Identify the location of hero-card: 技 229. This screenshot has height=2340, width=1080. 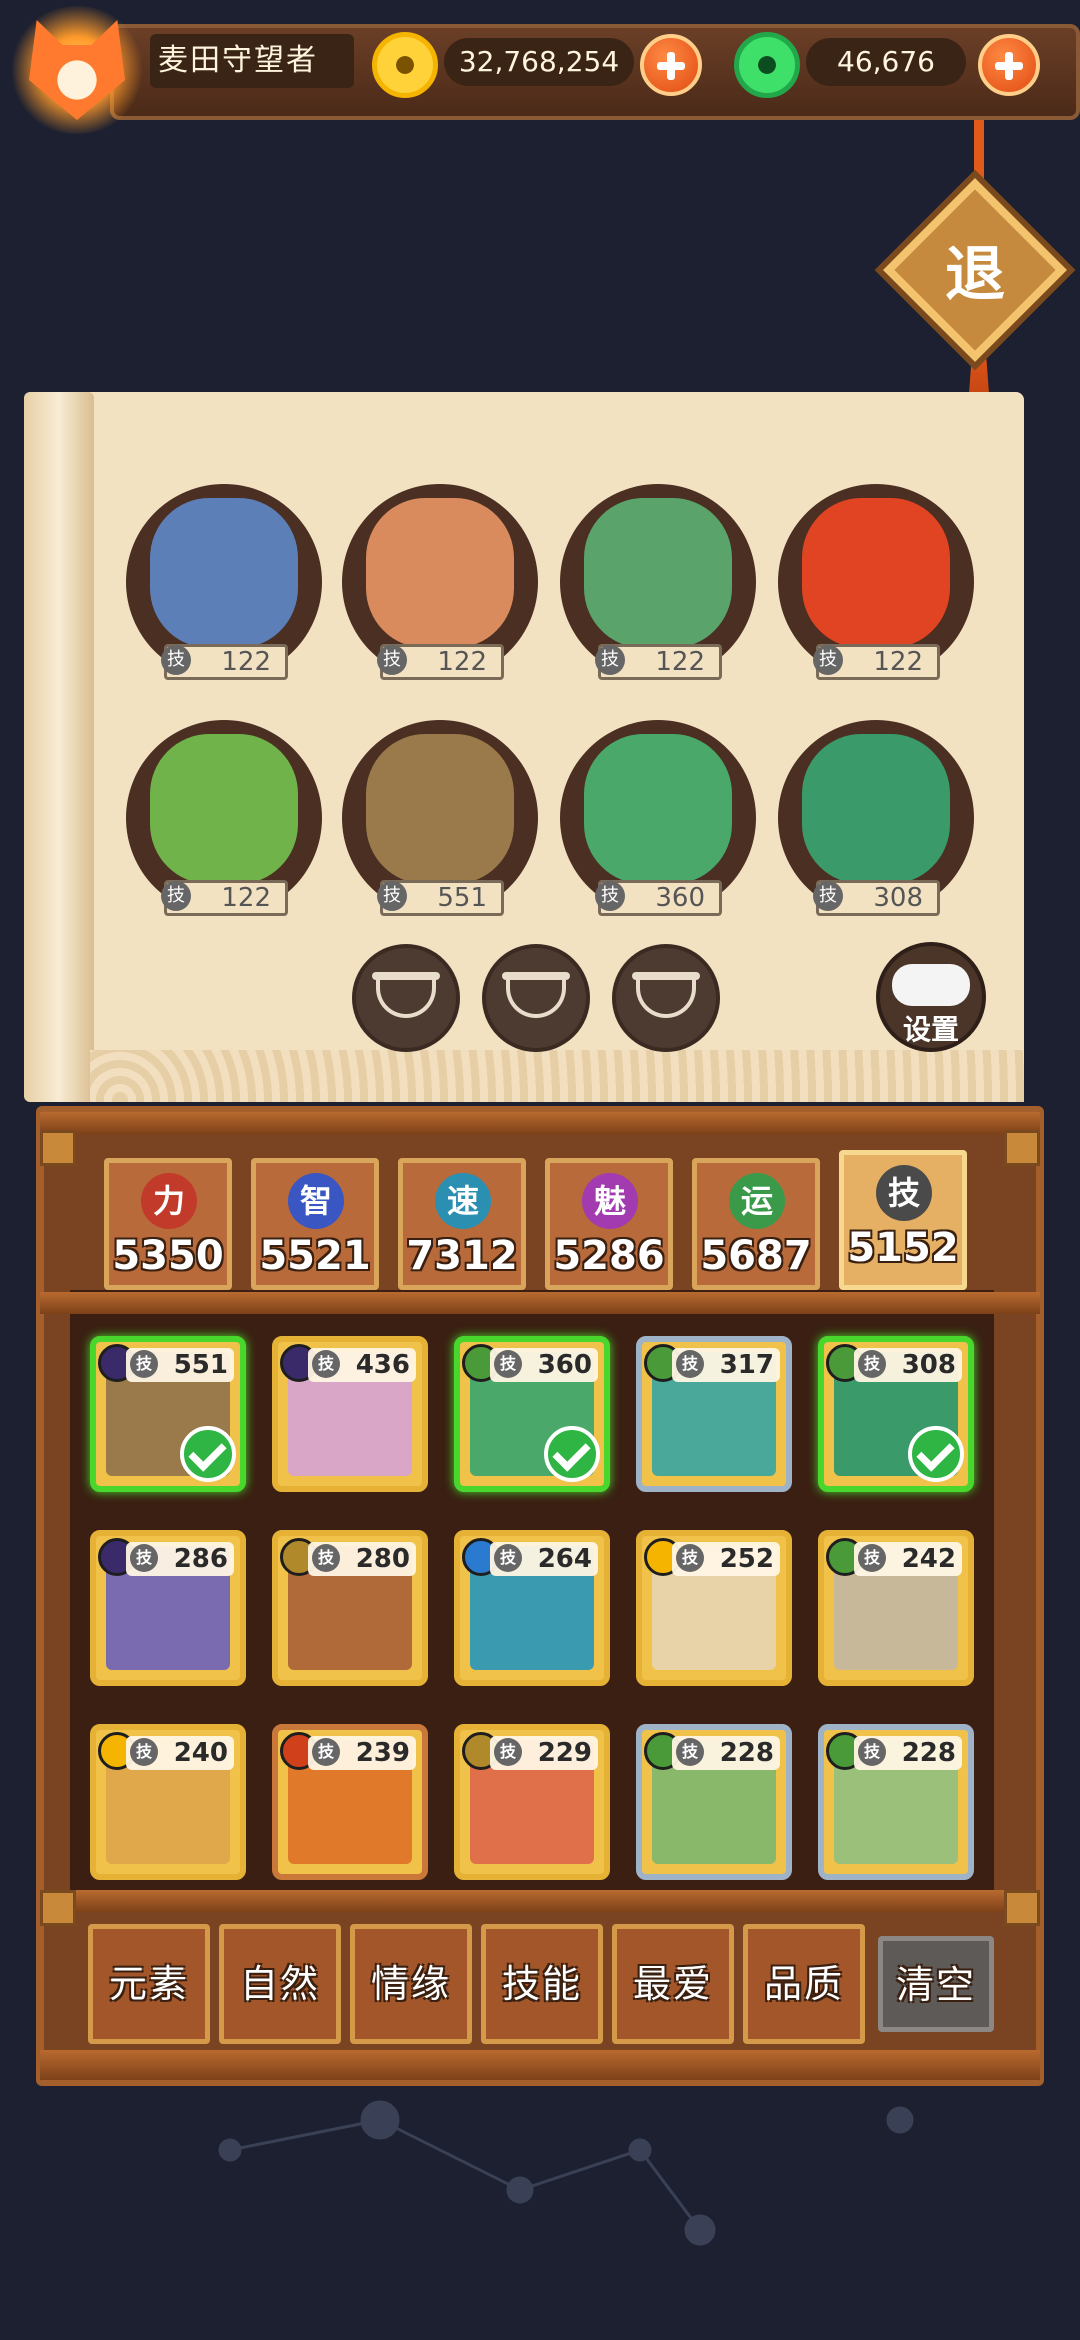
(532, 1802).